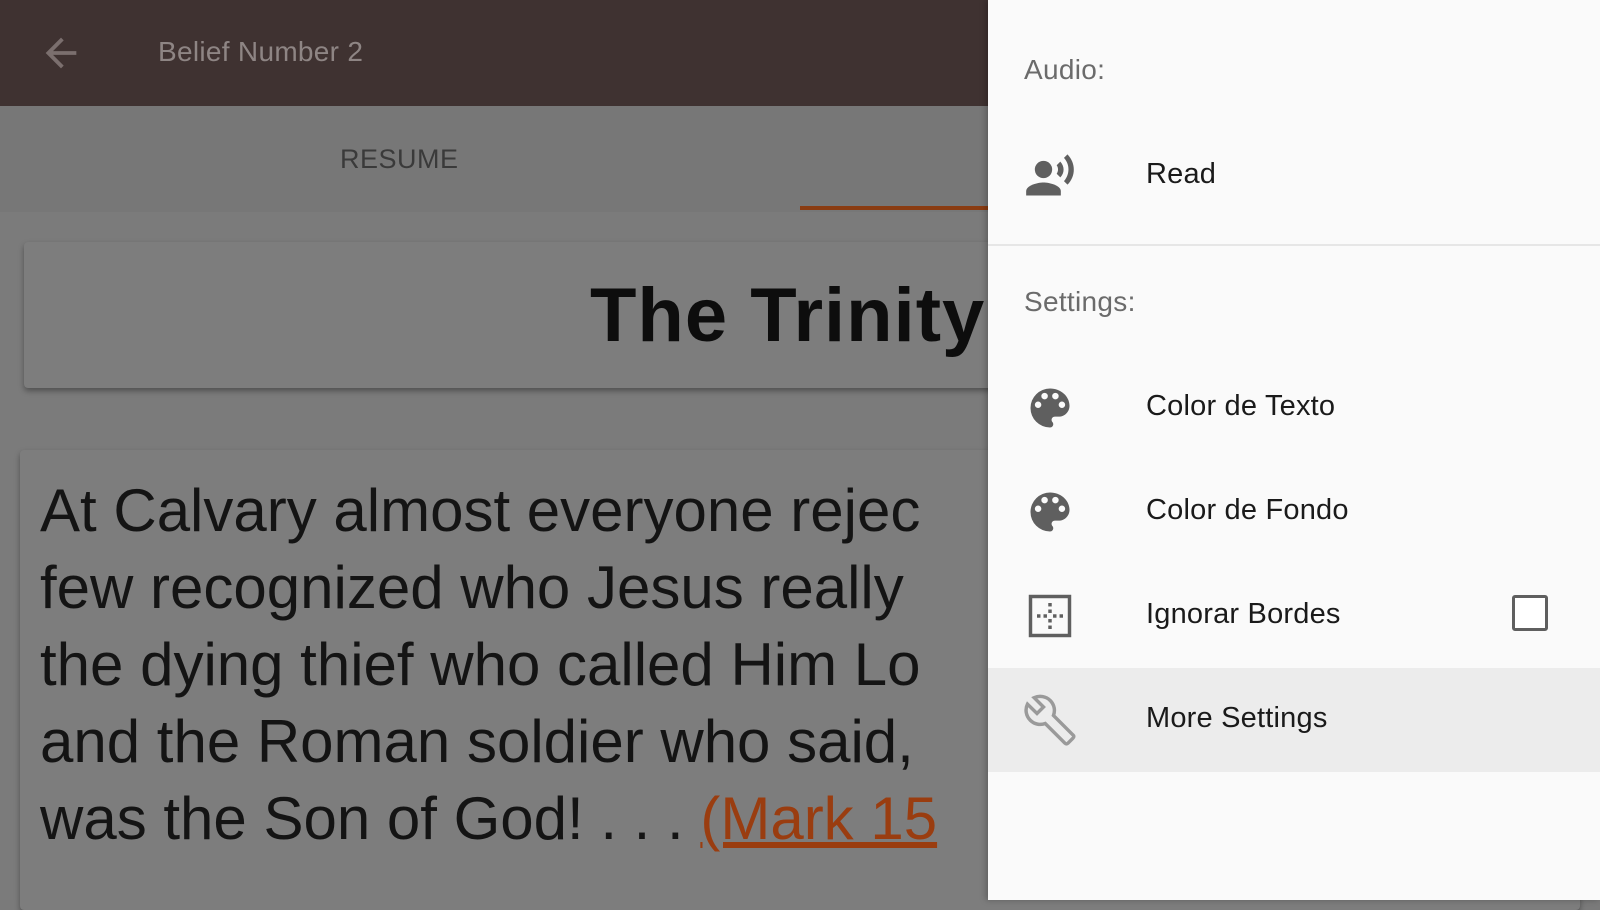 The height and width of the screenshot is (910, 1600). I want to click on read-aloud-item: Read, so click(1294, 176).